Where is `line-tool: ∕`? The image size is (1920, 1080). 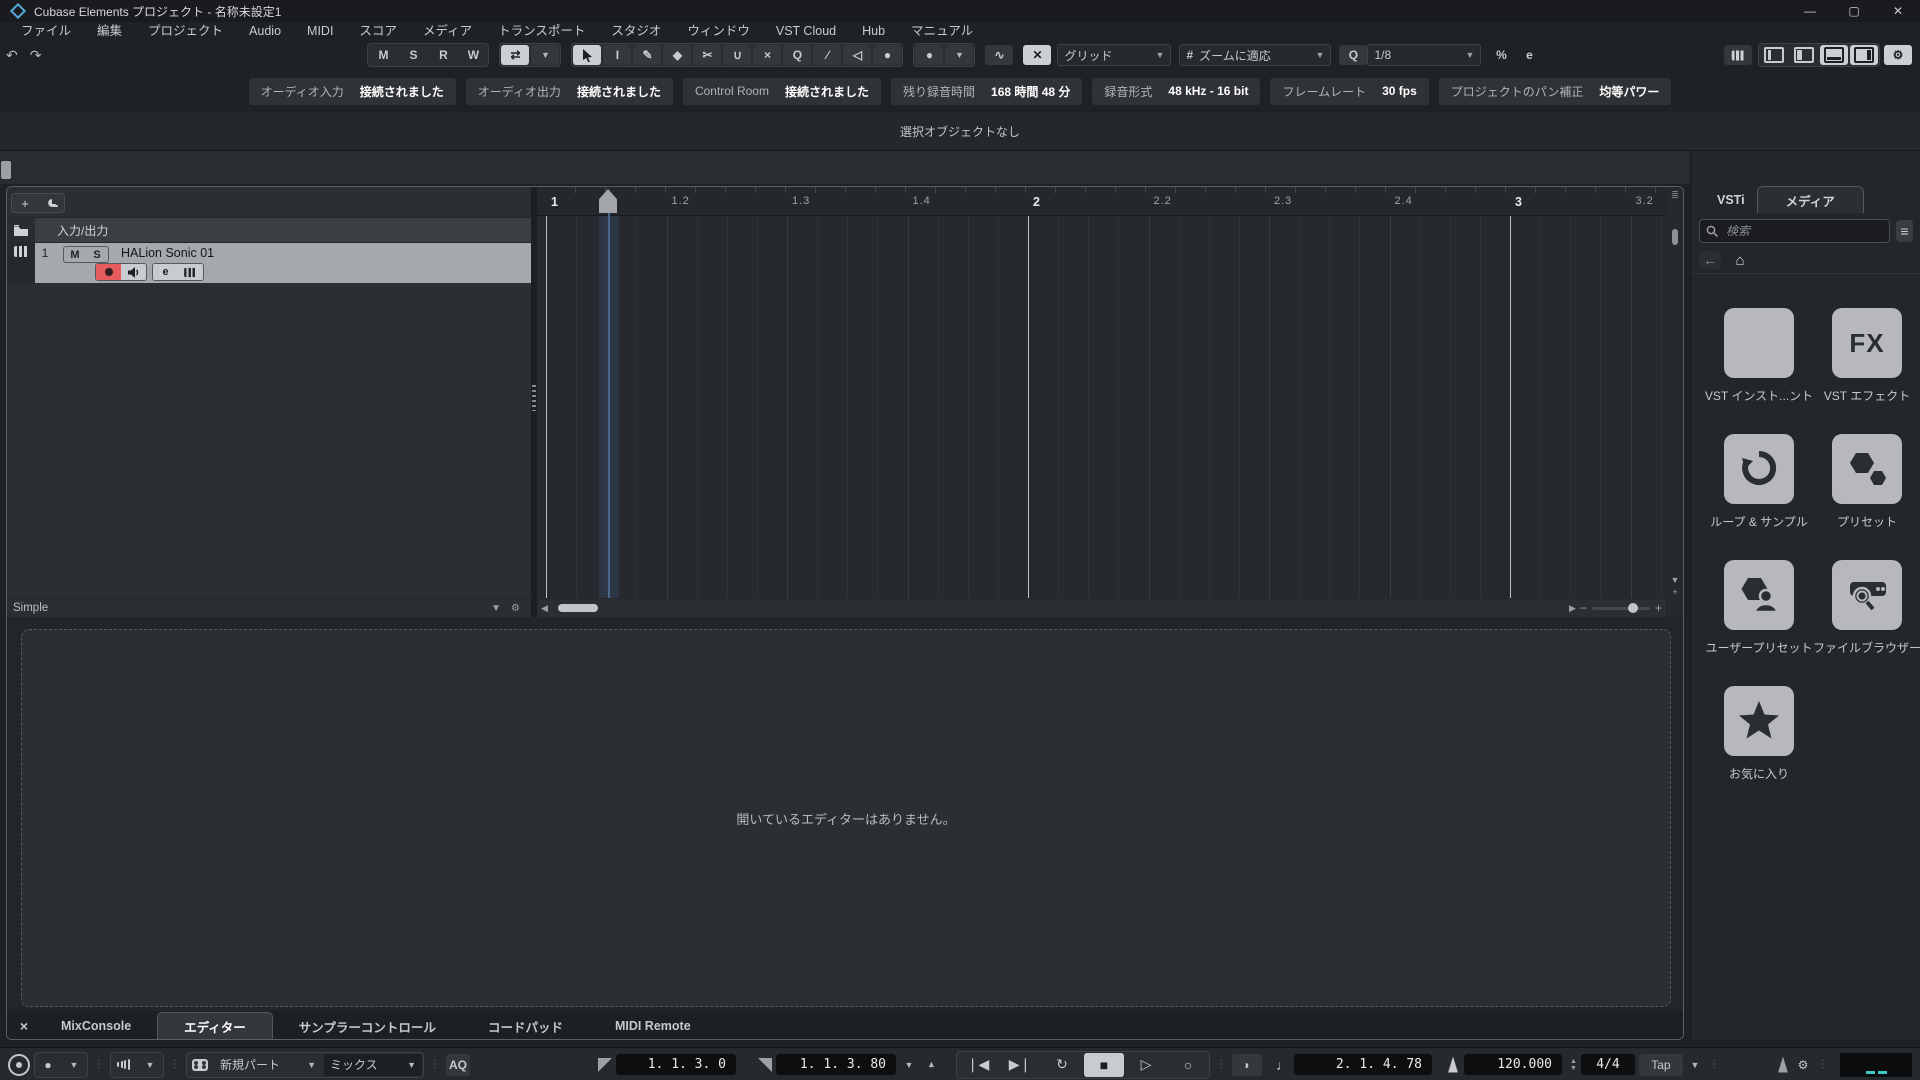 line-tool: ∕ is located at coordinates (827, 55).